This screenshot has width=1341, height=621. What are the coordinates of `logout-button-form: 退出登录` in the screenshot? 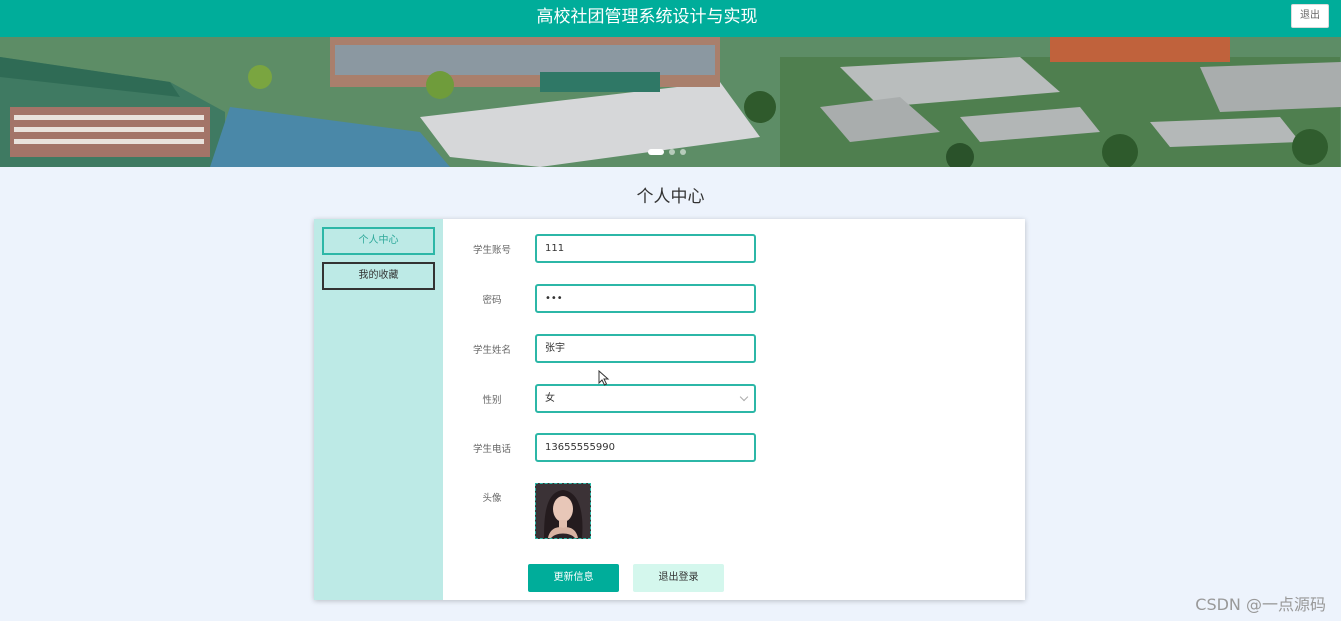 It's located at (678, 578).